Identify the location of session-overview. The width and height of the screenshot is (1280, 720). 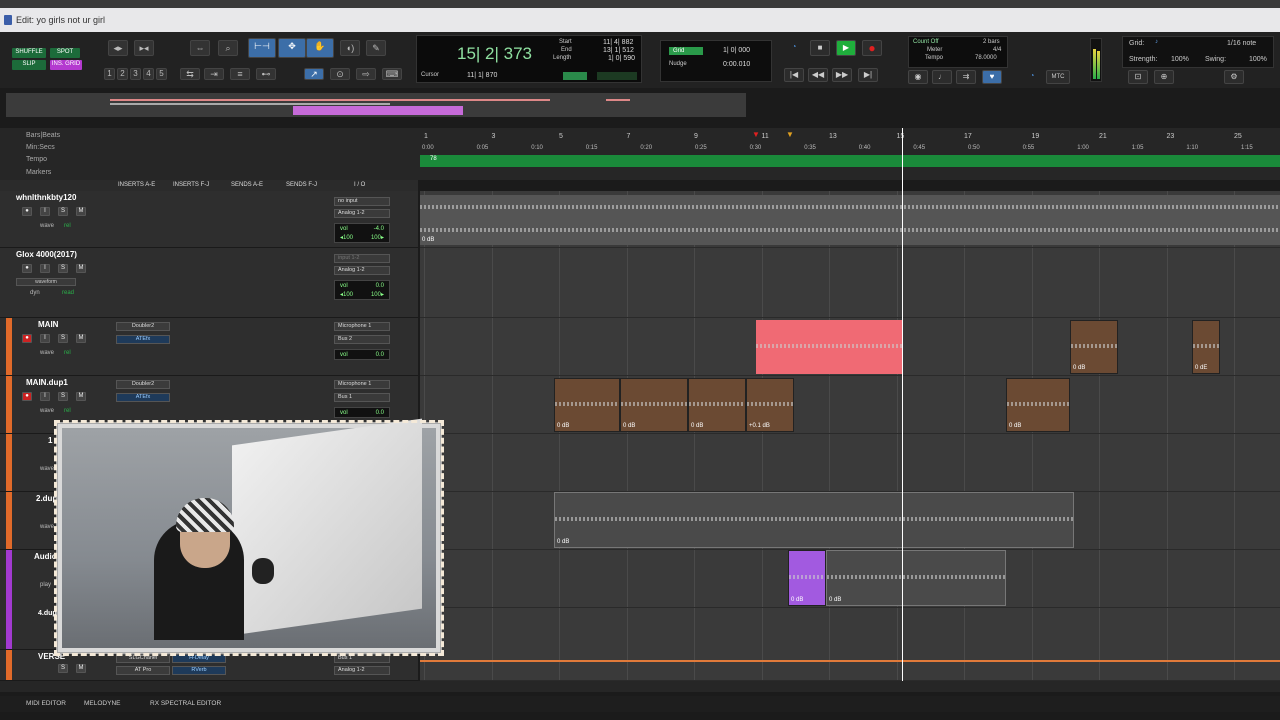
(376, 105).